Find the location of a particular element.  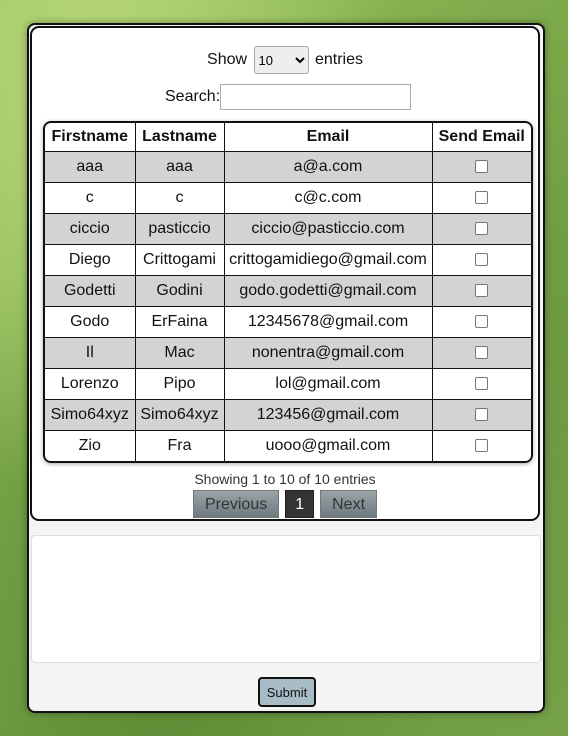

cell-lastname: Godini is located at coordinates (179, 291).